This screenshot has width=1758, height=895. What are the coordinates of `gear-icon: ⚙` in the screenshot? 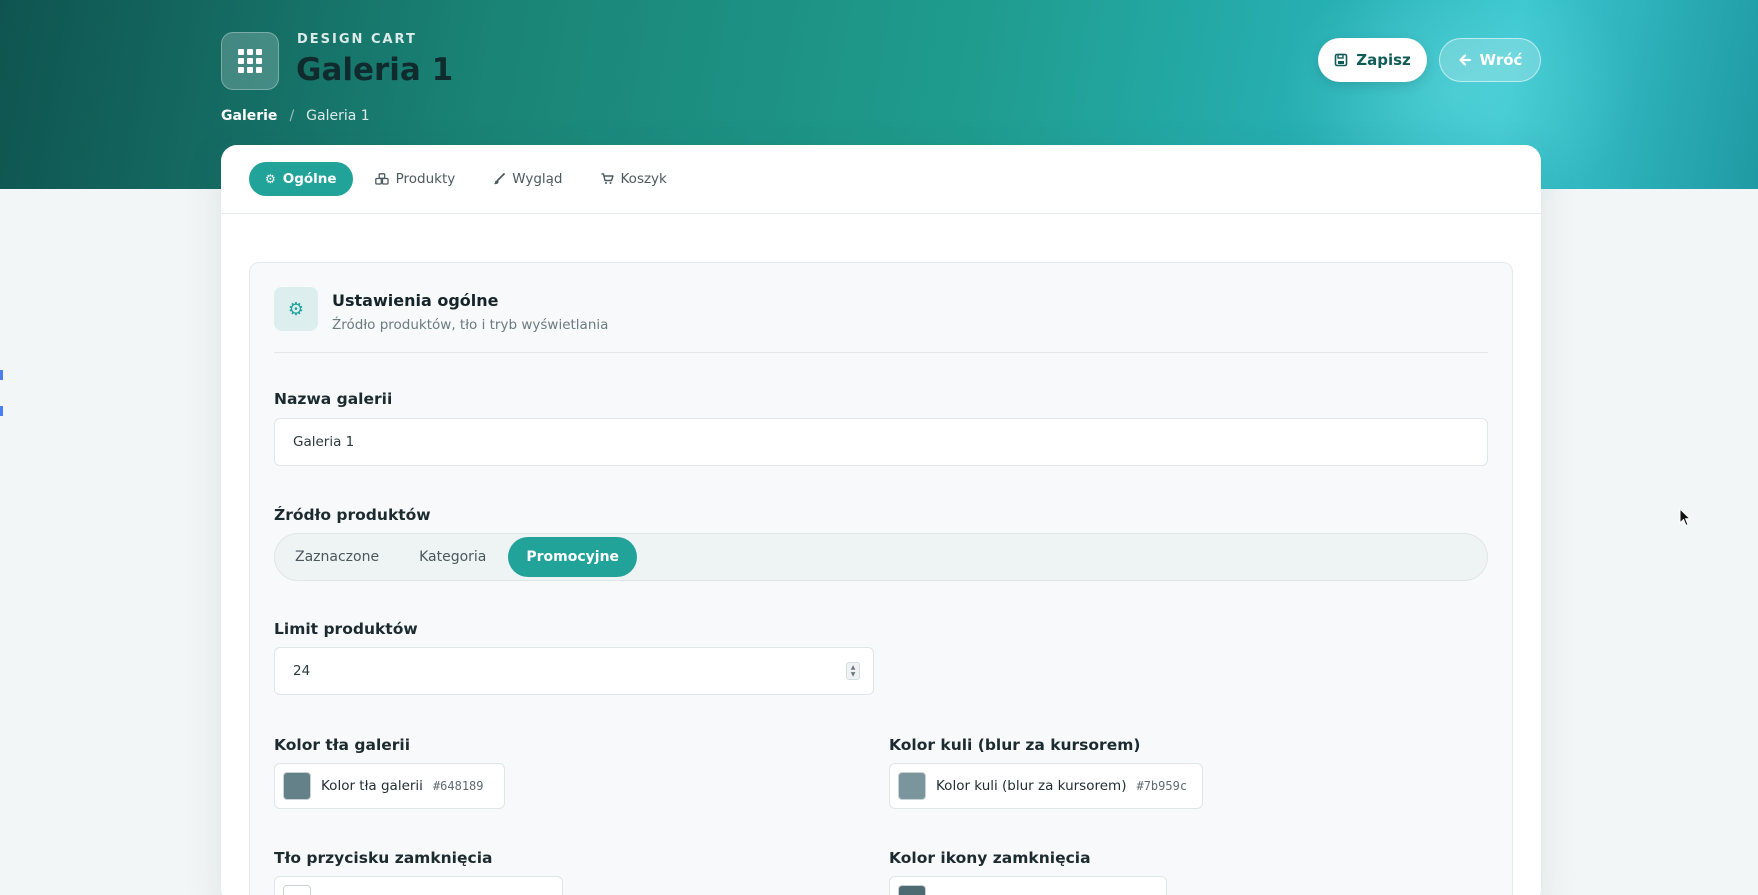 It's located at (270, 179).